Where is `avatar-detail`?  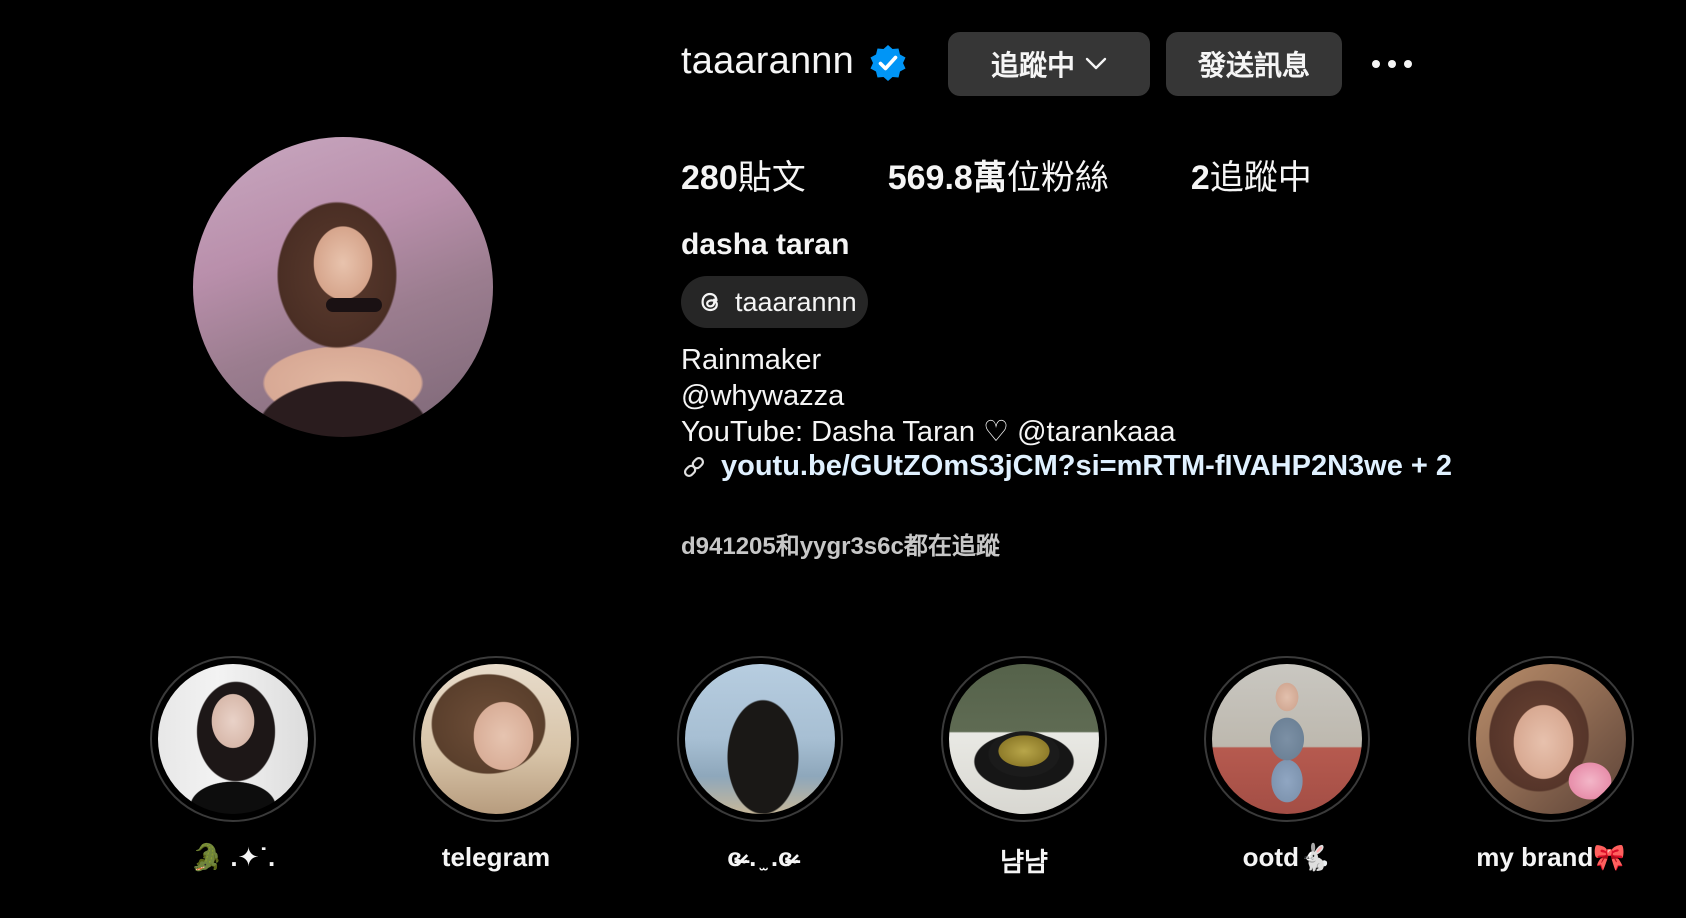 avatar-detail is located at coordinates (354, 305).